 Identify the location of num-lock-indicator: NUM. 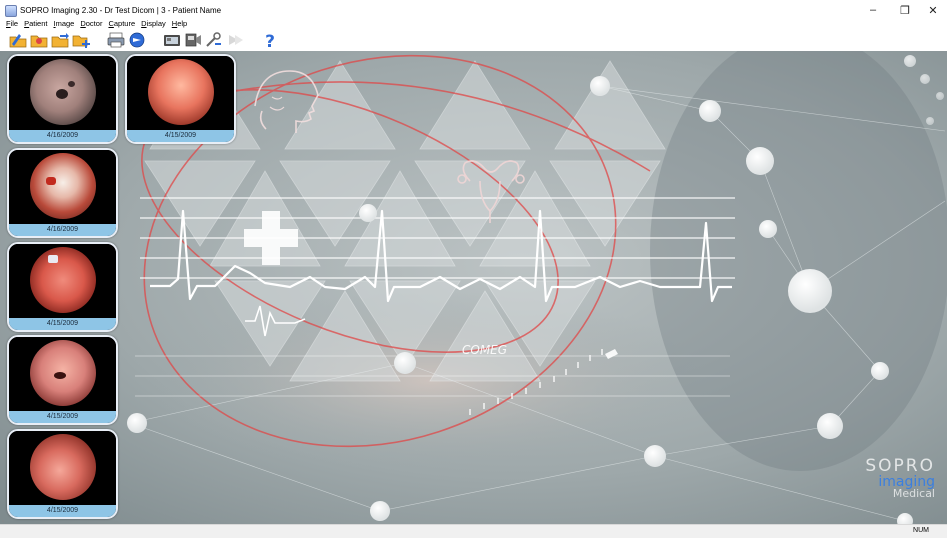
(921, 530).